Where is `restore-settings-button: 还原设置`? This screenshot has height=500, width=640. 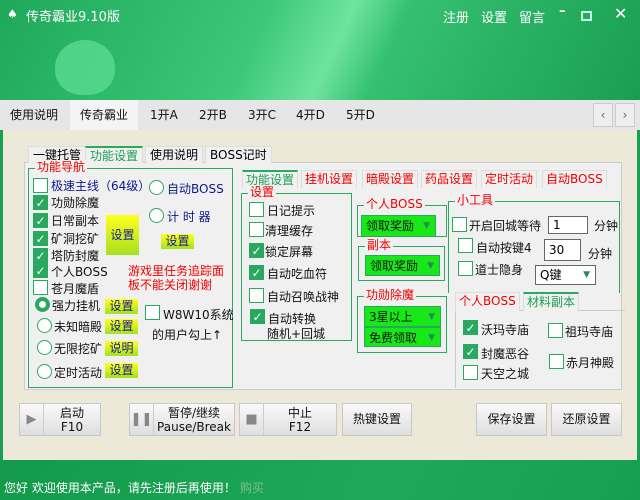 restore-settings-button: 还原设置 is located at coordinates (586, 419).